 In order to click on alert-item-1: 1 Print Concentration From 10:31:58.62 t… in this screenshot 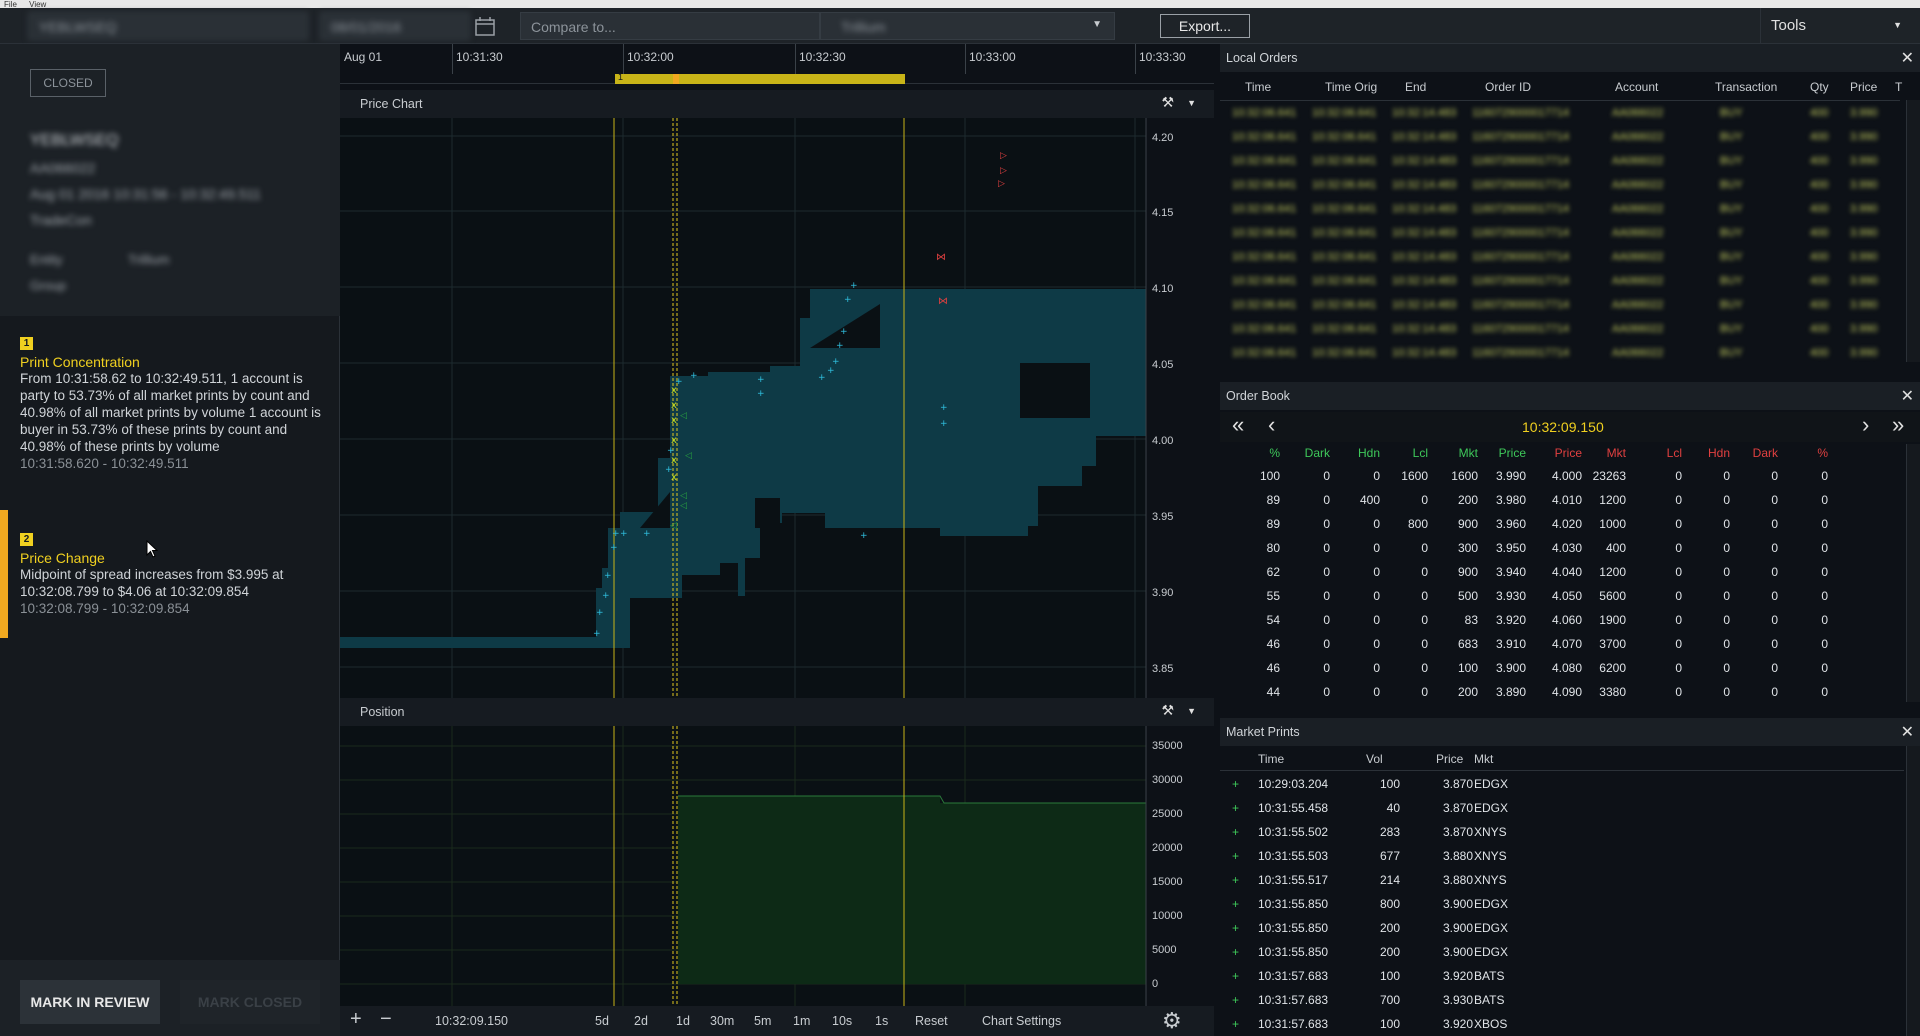, I will do `click(170, 403)`.